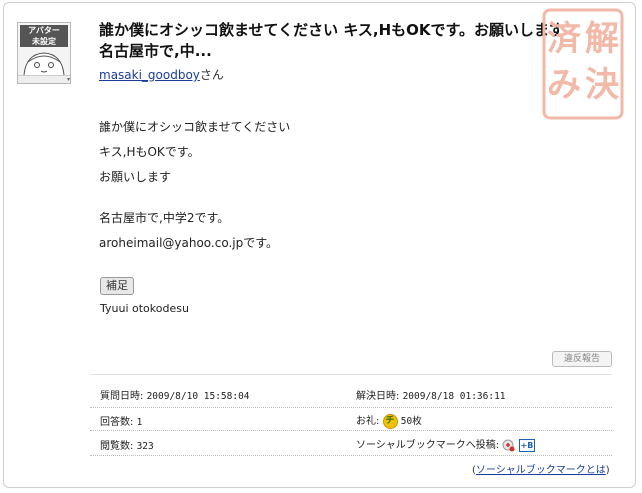 The width and height of the screenshot is (642, 493). What do you see at coordinates (144, 308) in the screenshot?
I see `supplement-text: Tyuui otokodesu` at bounding box center [144, 308].